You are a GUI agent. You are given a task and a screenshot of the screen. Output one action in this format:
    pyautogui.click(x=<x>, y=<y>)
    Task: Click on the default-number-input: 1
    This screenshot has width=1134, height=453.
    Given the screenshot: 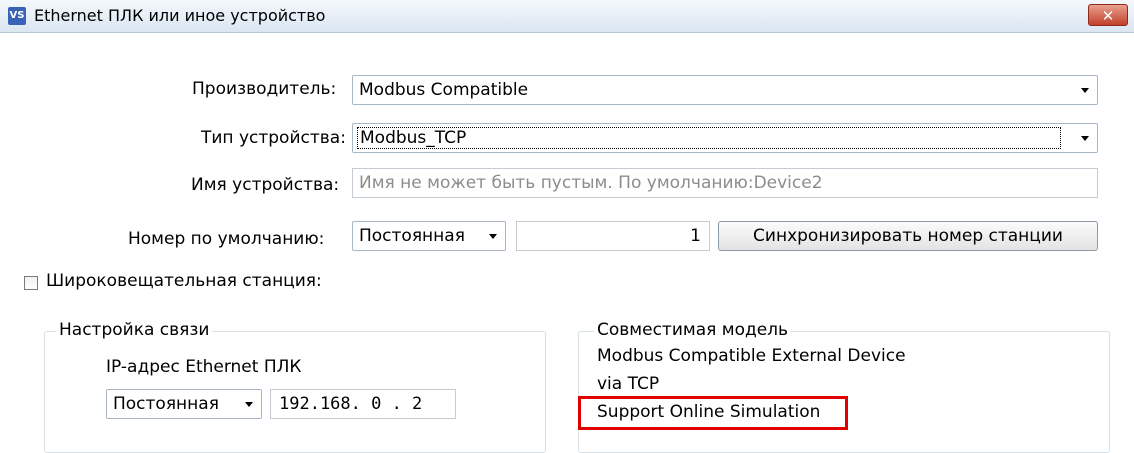 What is the action you would take?
    pyautogui.click(x=613, y=236)
    